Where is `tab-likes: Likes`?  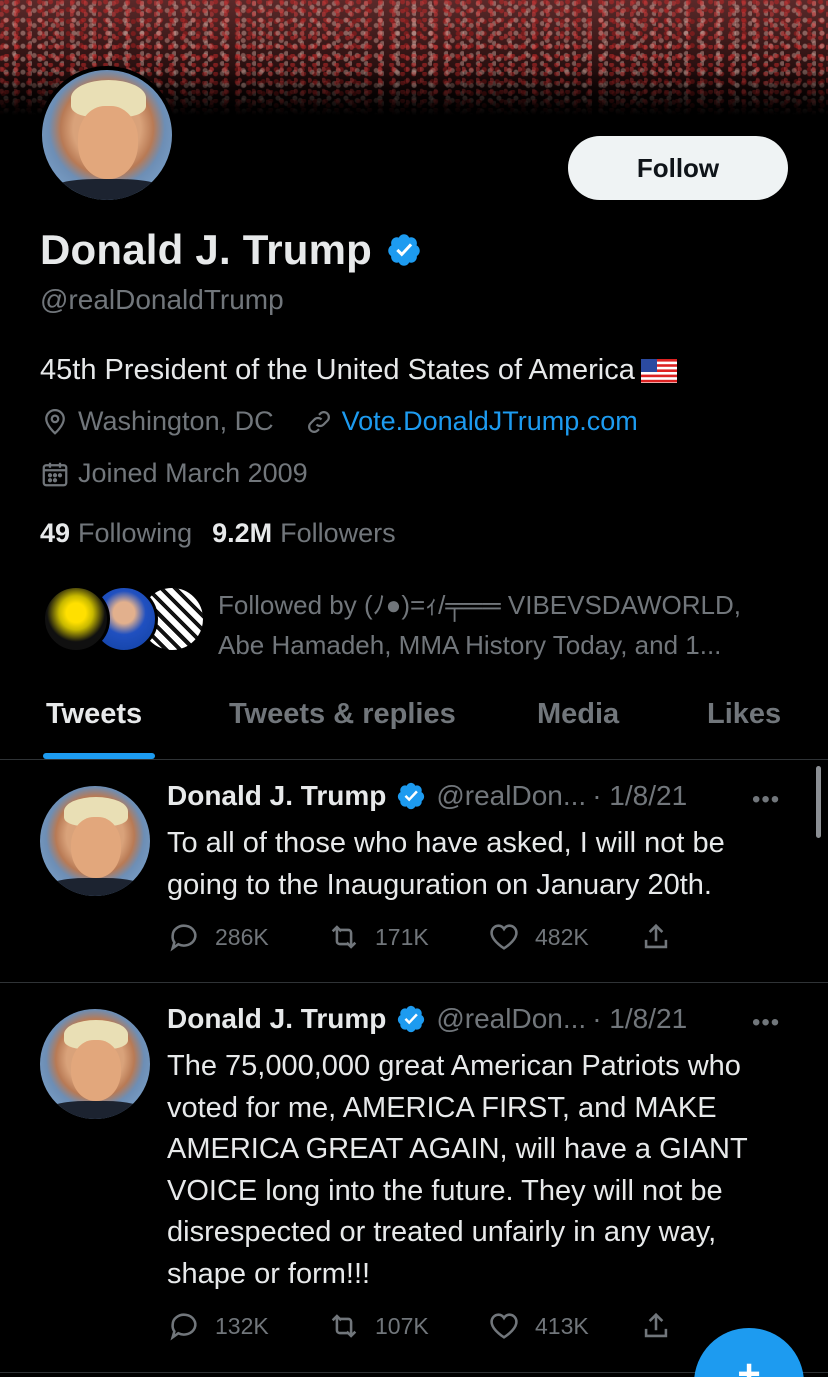 tab-likes: Likes is located at coordinates (744, 714).